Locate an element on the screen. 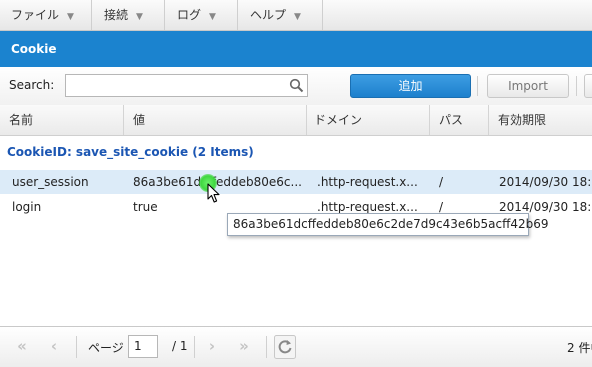 The image size is (592, 367). column-header-value: 値 is located at coordinates (215, 120).